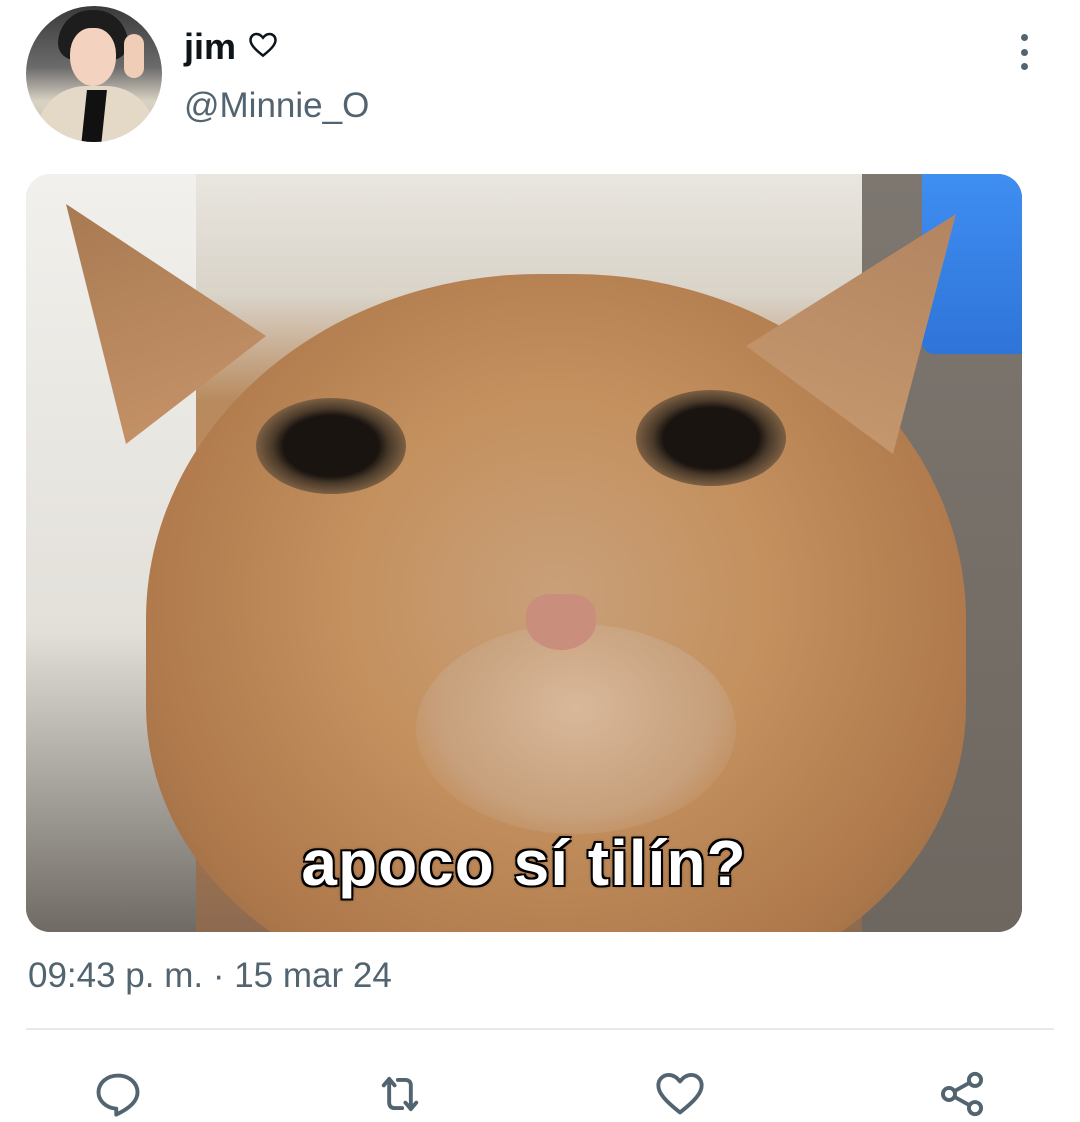 The image size is (1080, 1122). I want to click on heart-outline-icon, so click(263, 45).